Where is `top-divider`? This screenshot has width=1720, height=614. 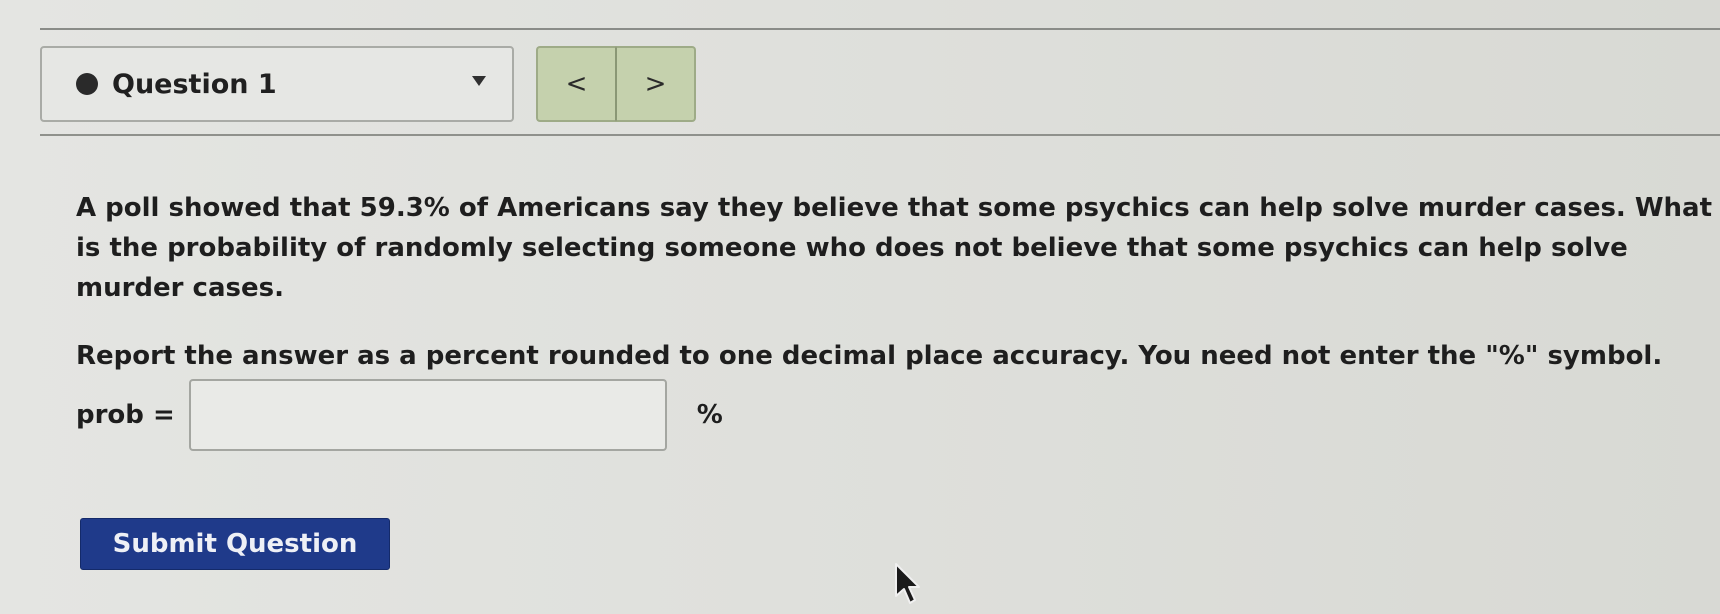 top-divider is located at coordinates (880, 29).